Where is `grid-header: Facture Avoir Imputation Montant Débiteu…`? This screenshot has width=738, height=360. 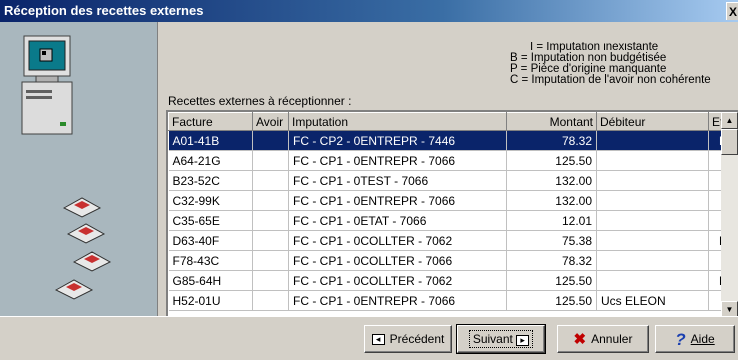 grid-header: Facture Avoir Imputation Montant Débiteu… is located at coordinates (453, 121).